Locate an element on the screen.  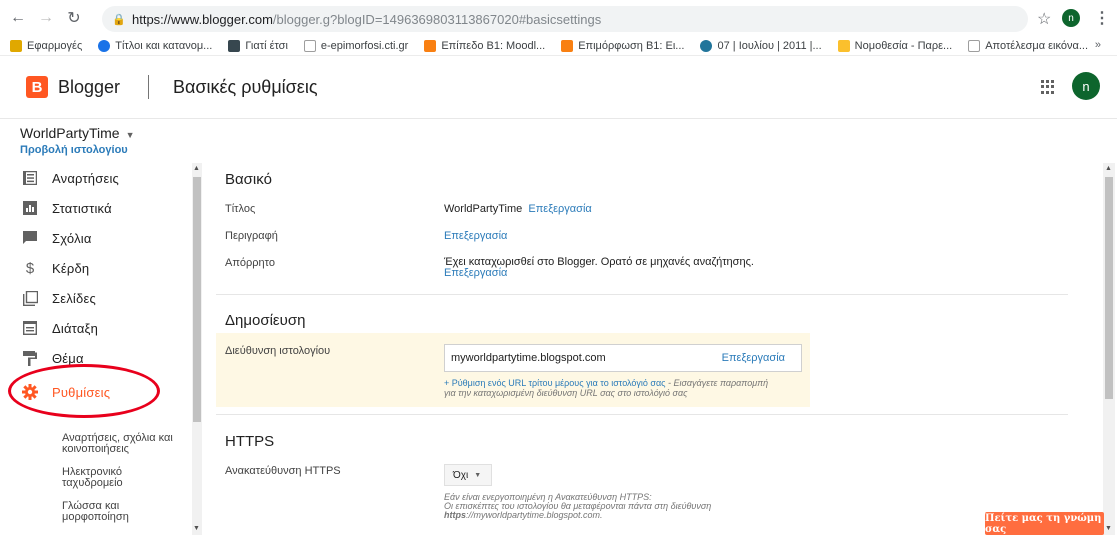
brand-name: Blogger is located at coordinates (89, 87).